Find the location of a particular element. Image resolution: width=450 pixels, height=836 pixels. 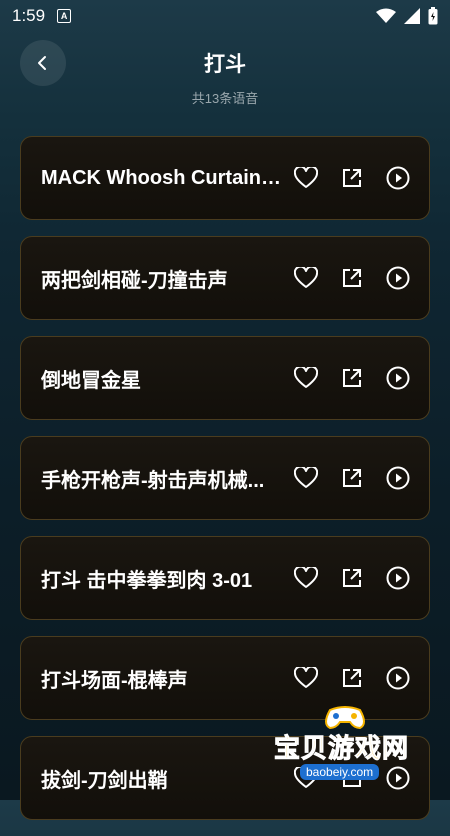

watermark-logo: 宝贝游戏网 baobeiy.com is located at coordinates (357, 746).